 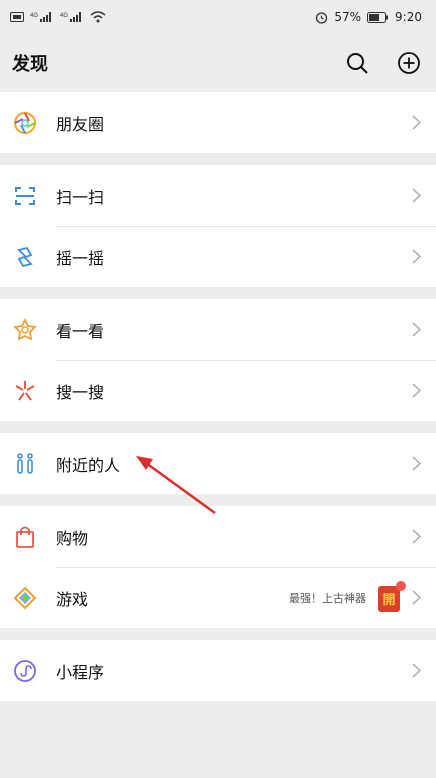 What do you see at coordinates (25, 196) in the screenshot?
I see `scan-icon` at bounding box center [25, 196].